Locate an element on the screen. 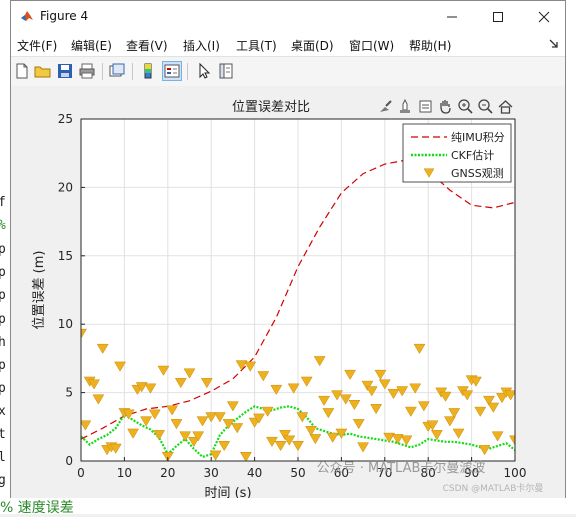  save-icon is located at coordinates (65, 71).